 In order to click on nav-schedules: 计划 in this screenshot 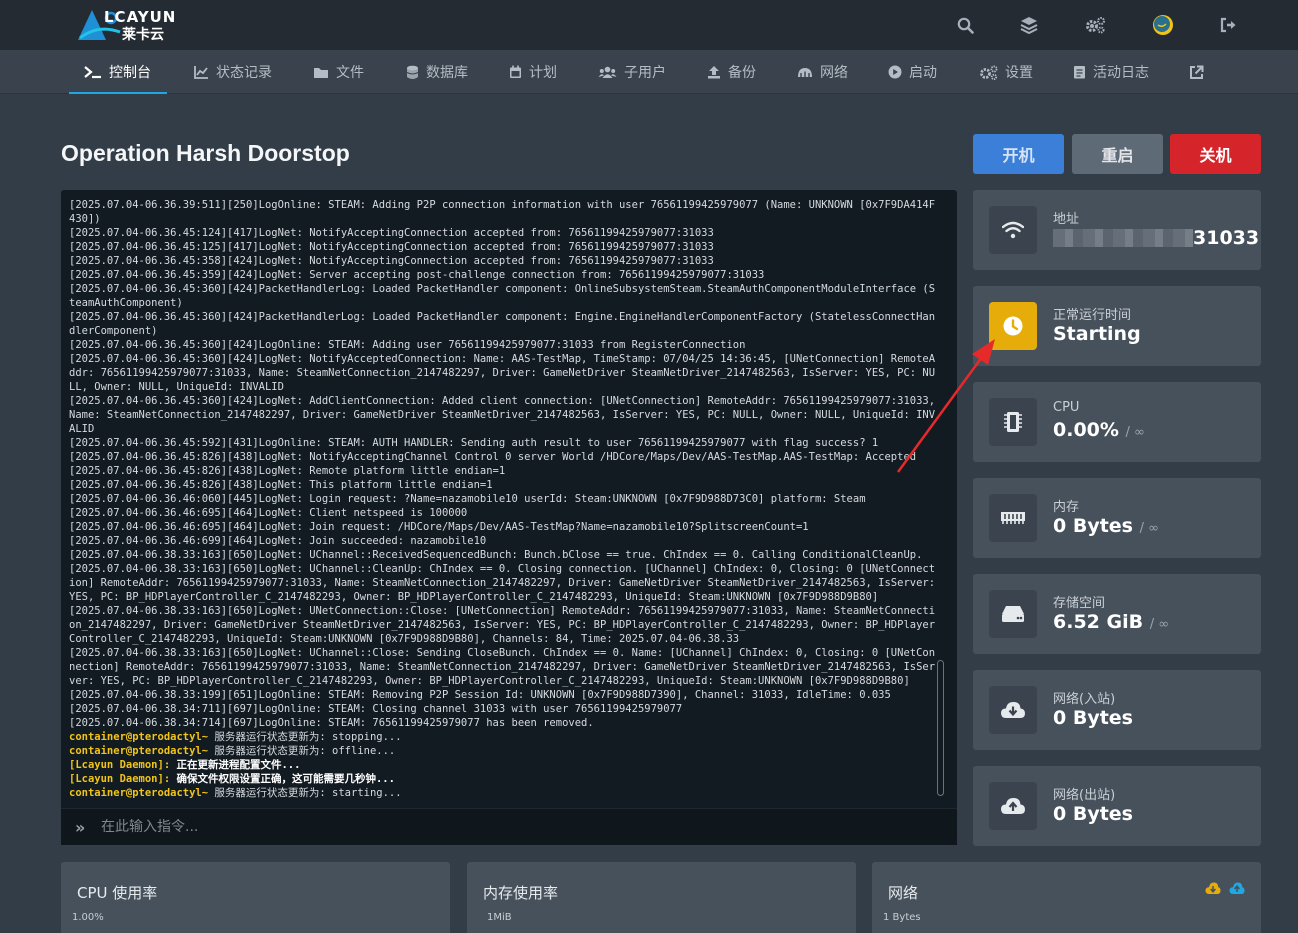, I will do `click(533, 72)`.